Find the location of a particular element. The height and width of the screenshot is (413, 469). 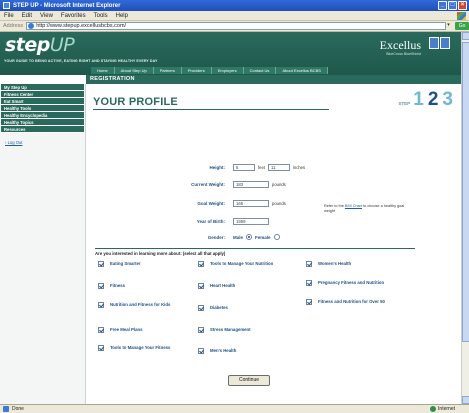

male-label: Male is located at coordinates (238, 237).